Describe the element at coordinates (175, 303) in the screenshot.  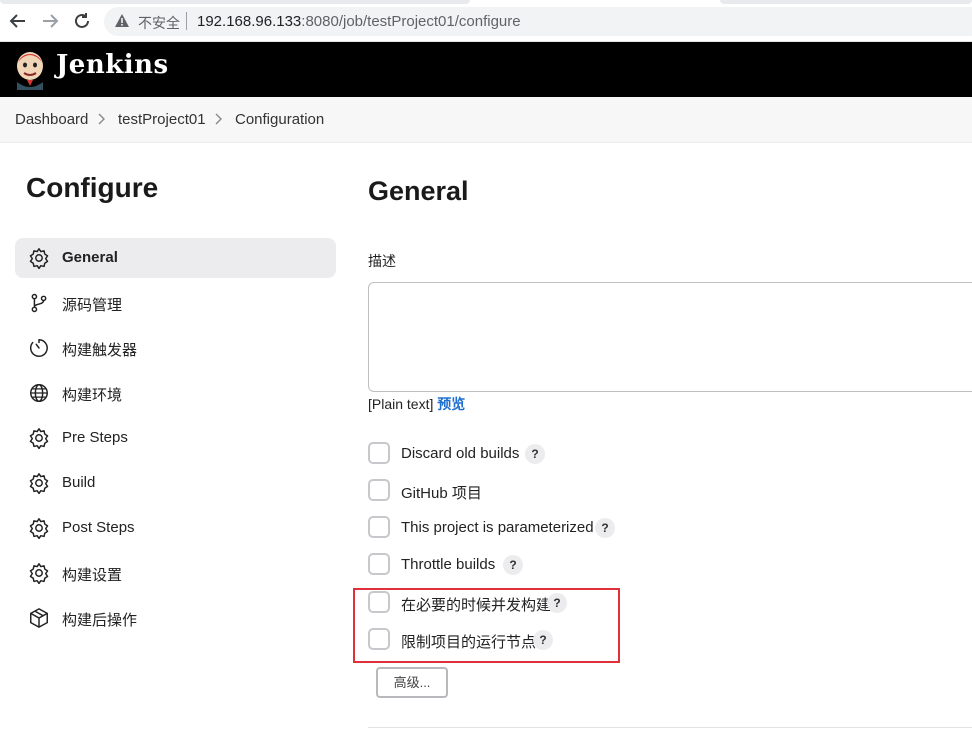
I see `sidebar-item-scm: 源码管理` at that location.